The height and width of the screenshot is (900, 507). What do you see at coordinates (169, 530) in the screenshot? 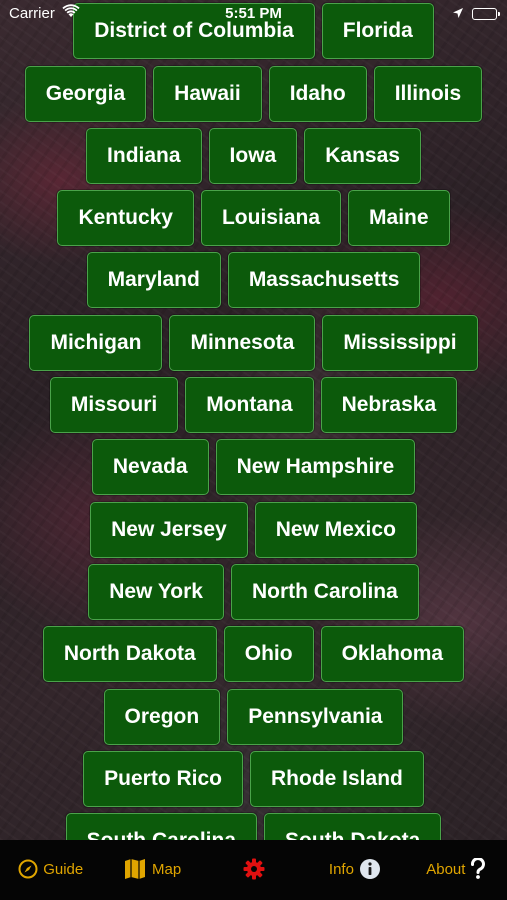
I see `state-button: New Jersey` at bounding box center [169, 530].